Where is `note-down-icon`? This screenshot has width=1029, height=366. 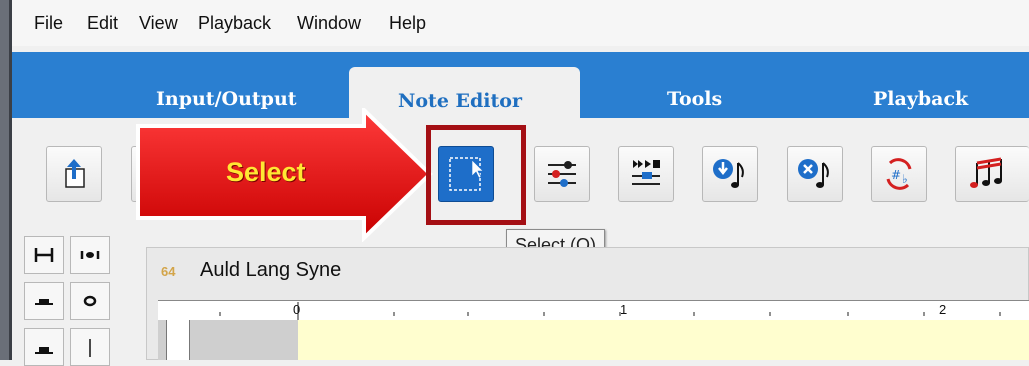
note-down-icon is located at coordinates (728, 173).